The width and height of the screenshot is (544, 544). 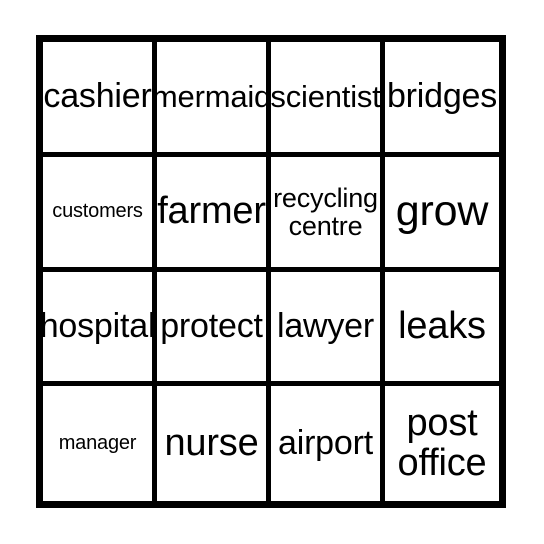 I want to click on bingo-cell: post office, so click(x=442, y=443).